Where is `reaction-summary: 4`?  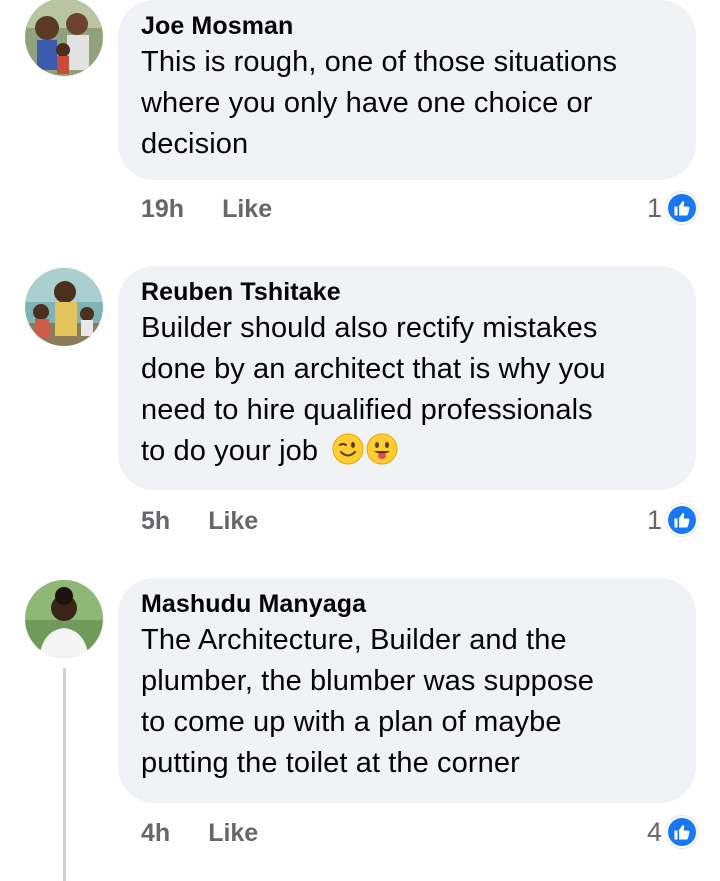 reaction-summary: 4 is located at coordinates (672, 832).